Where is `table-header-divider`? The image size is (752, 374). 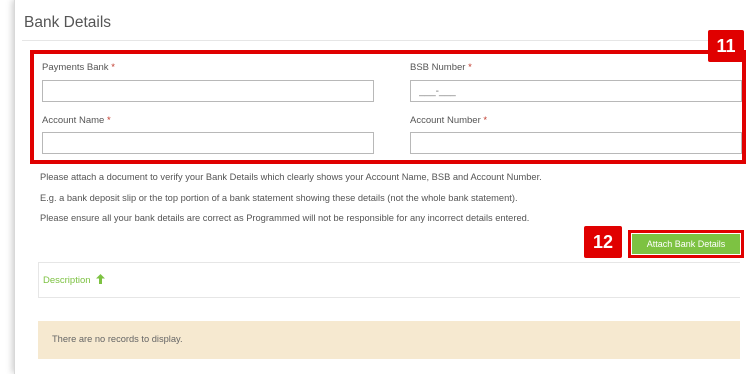
table-header-divider is located at coordinates (389, 297).